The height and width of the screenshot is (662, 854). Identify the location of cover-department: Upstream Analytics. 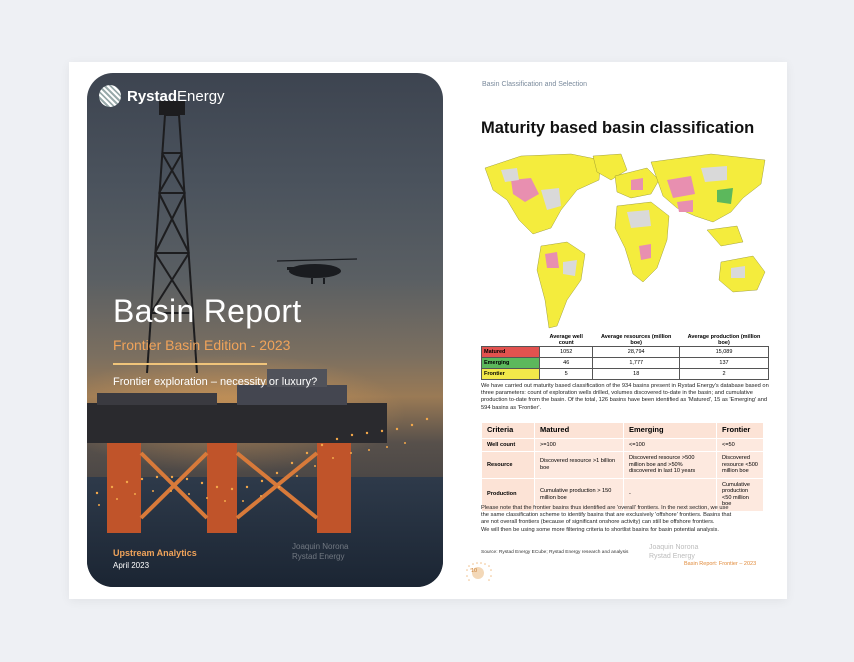
(155, 553).